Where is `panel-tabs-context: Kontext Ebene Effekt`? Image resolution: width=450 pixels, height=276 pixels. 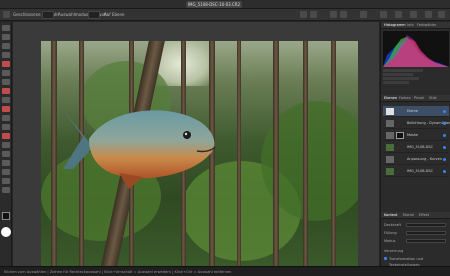 panel-tabs-context: Kontext Ebene Effekt is located at coordinates (415, 215).